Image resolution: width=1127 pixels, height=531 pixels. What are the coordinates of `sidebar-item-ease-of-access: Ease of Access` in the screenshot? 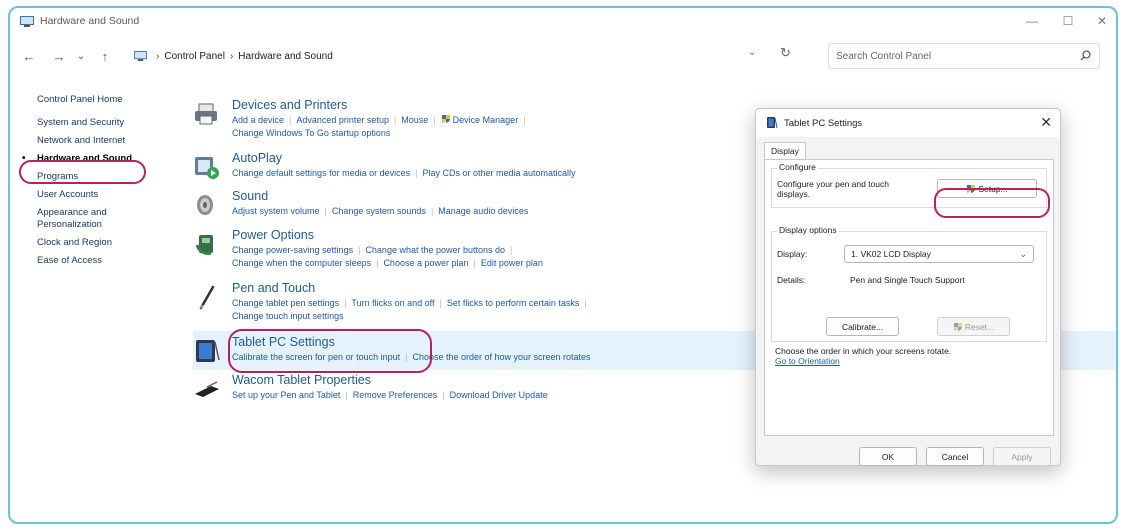 It's located at (107, 261).